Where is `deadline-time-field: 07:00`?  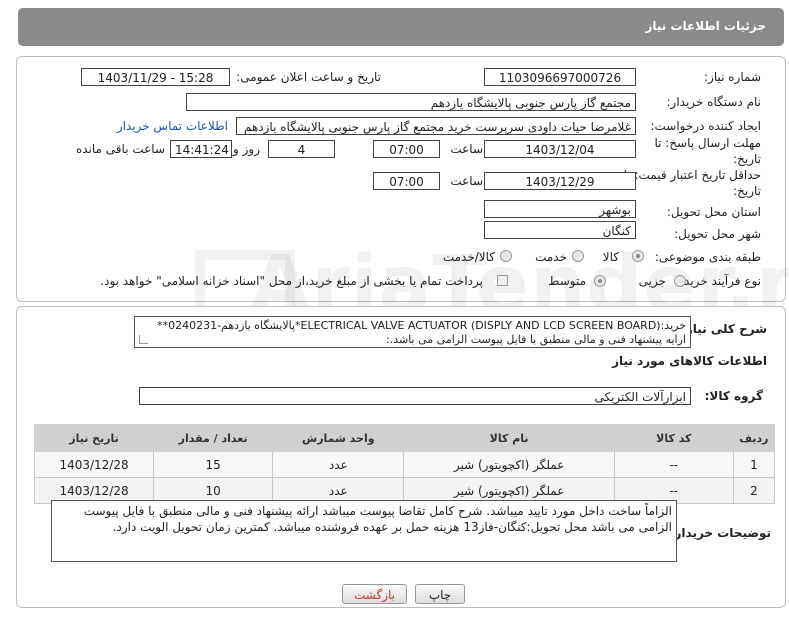
deadline-time-field: 07:00 is located at coordinates (406, 149).